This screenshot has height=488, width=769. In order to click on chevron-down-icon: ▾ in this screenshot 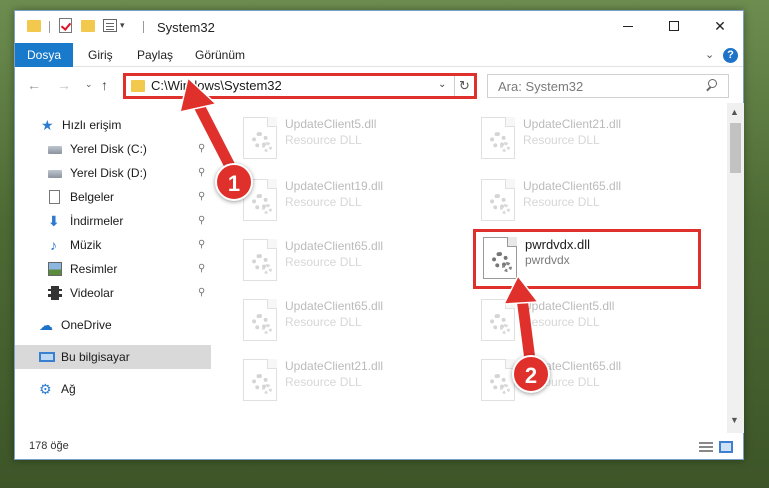, I will do `click(122, 25)`.